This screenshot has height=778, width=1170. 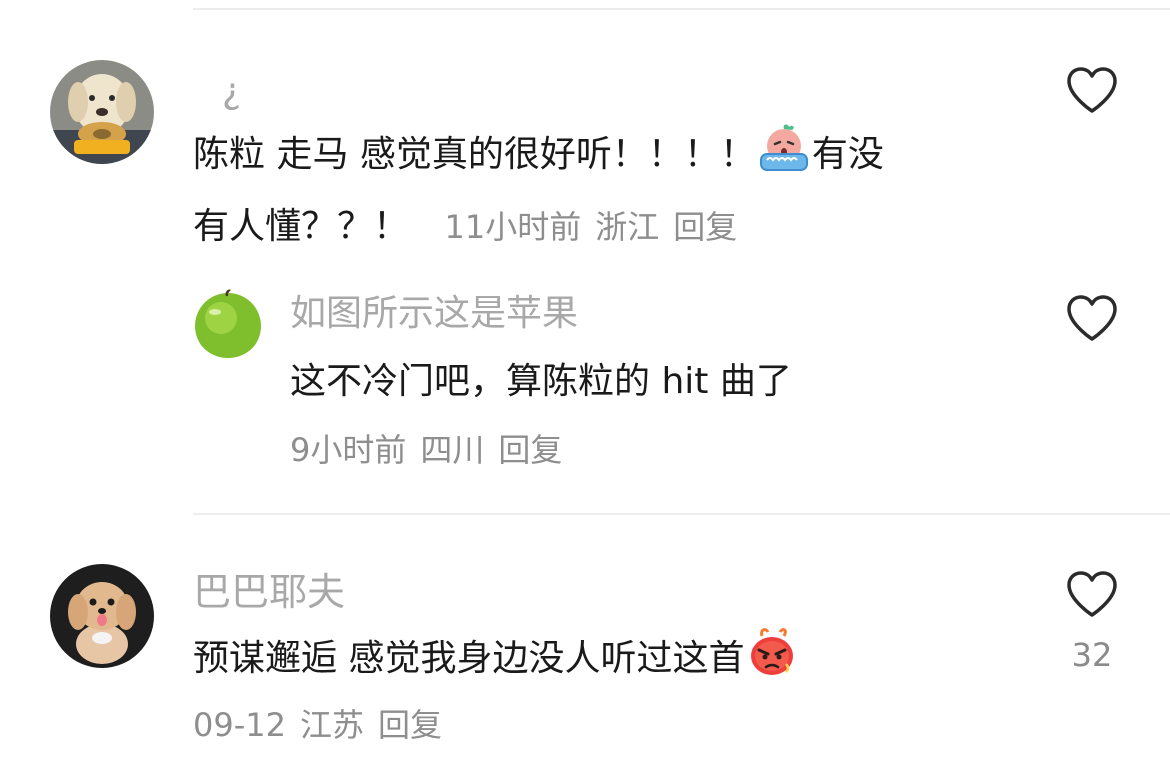 I want to click on comment-divider, so click(x=681, y=514).